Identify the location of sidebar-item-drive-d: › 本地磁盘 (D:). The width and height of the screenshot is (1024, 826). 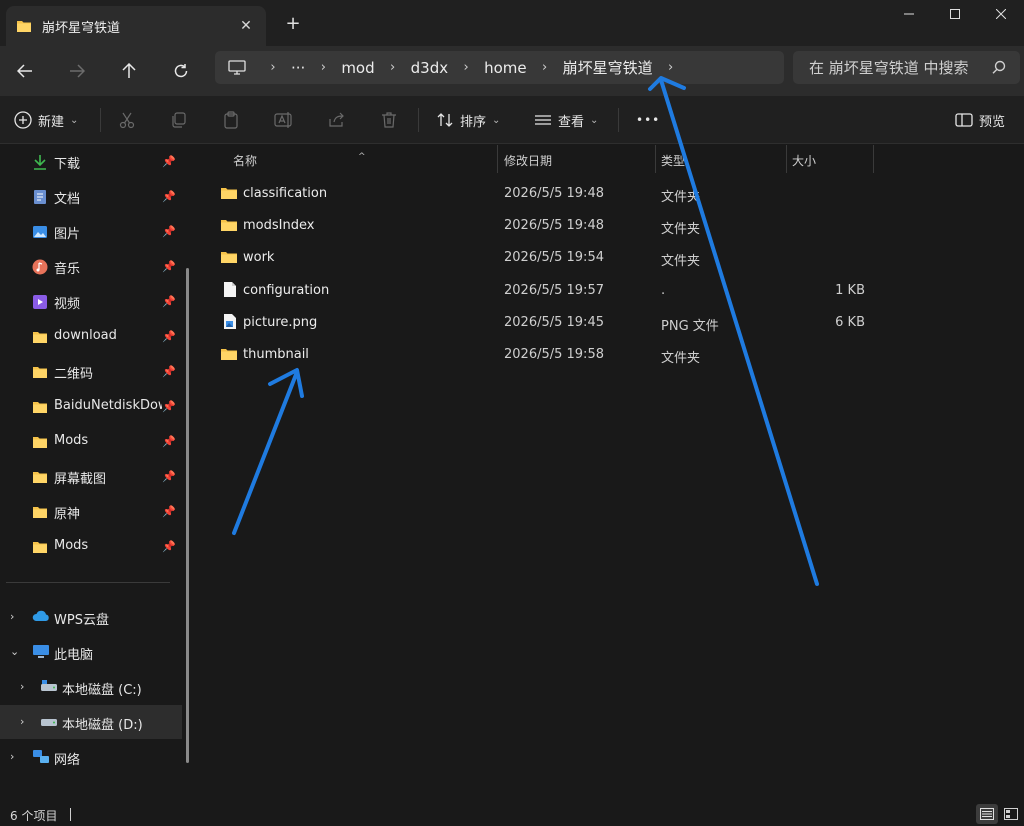
(91, 722).